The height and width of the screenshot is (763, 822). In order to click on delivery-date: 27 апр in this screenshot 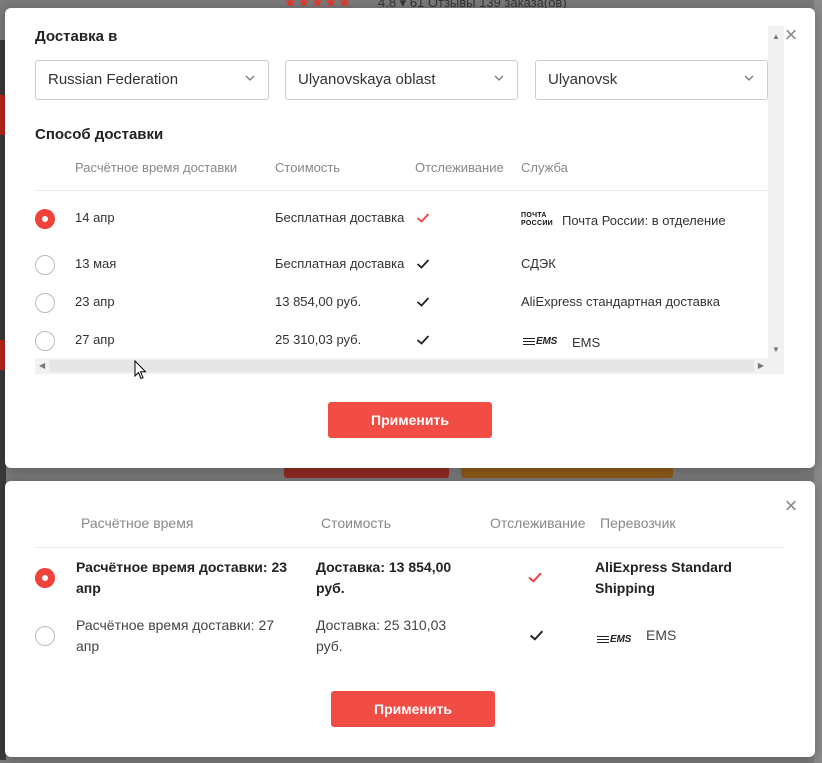, I will do `click(95, 339)`.